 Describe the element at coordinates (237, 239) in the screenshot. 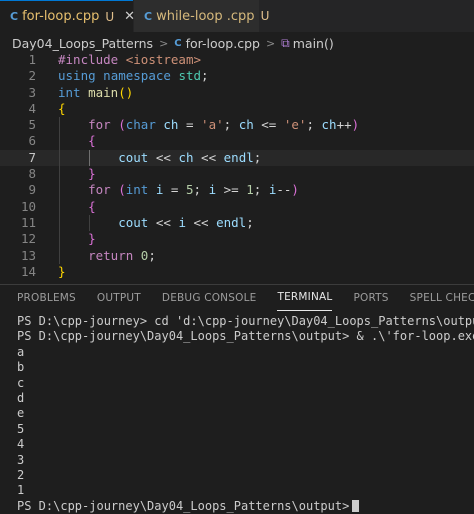

I see `code-line: 12 }` at that location.